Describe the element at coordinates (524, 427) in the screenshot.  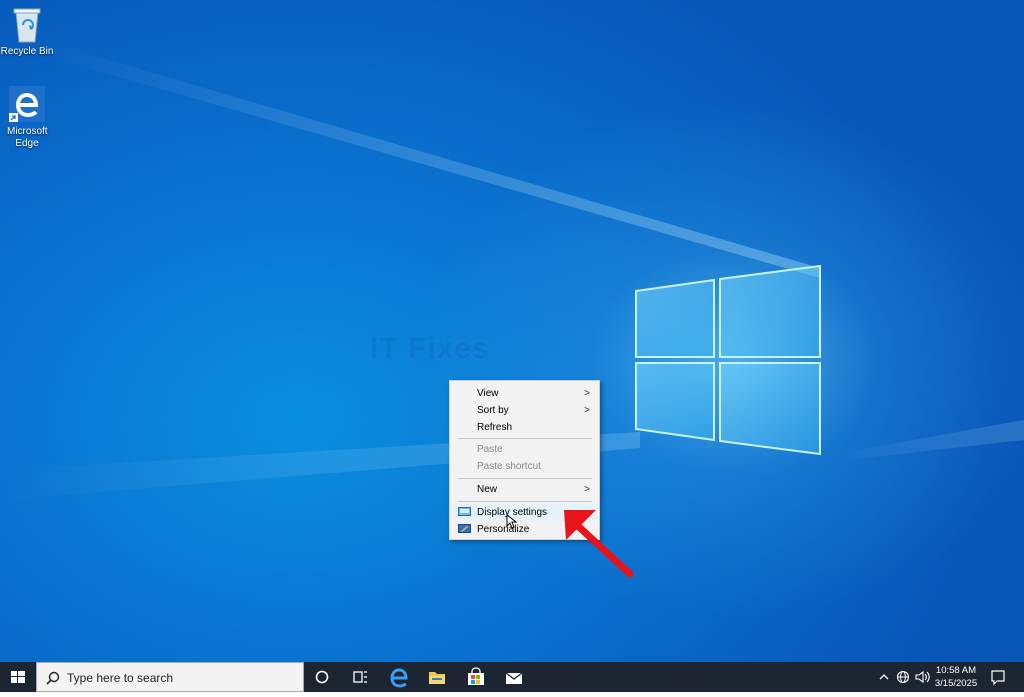
I see `menu-item-refresh: Refresh` at that location.